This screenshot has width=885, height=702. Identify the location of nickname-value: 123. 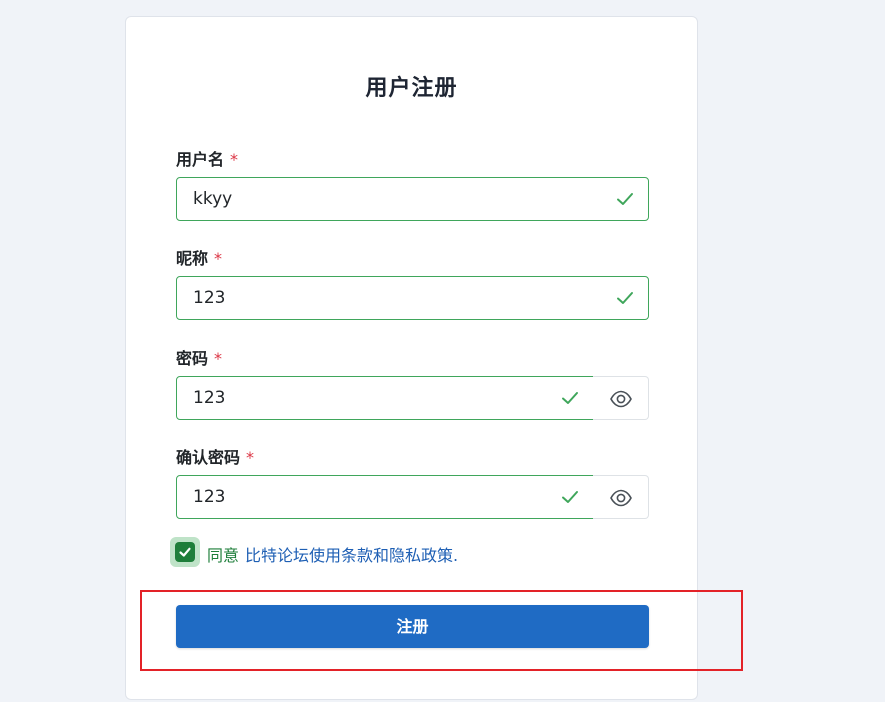
(209, 298).